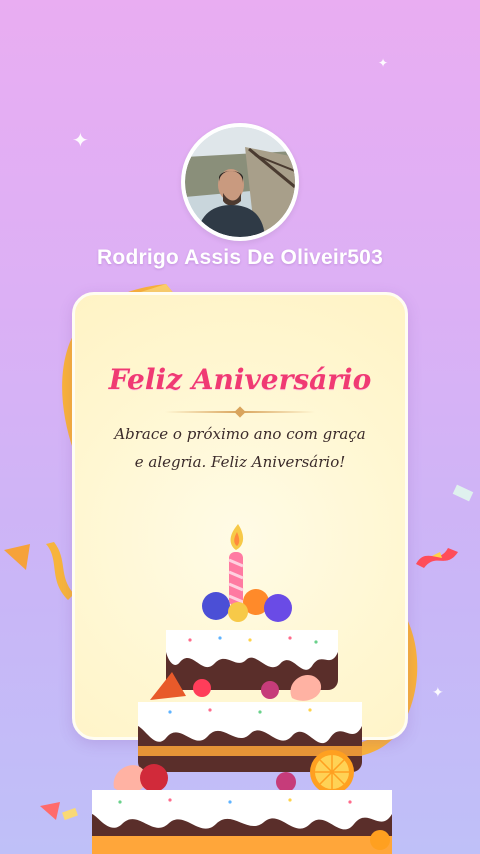  I want to click on avatar, so click(240, 182).